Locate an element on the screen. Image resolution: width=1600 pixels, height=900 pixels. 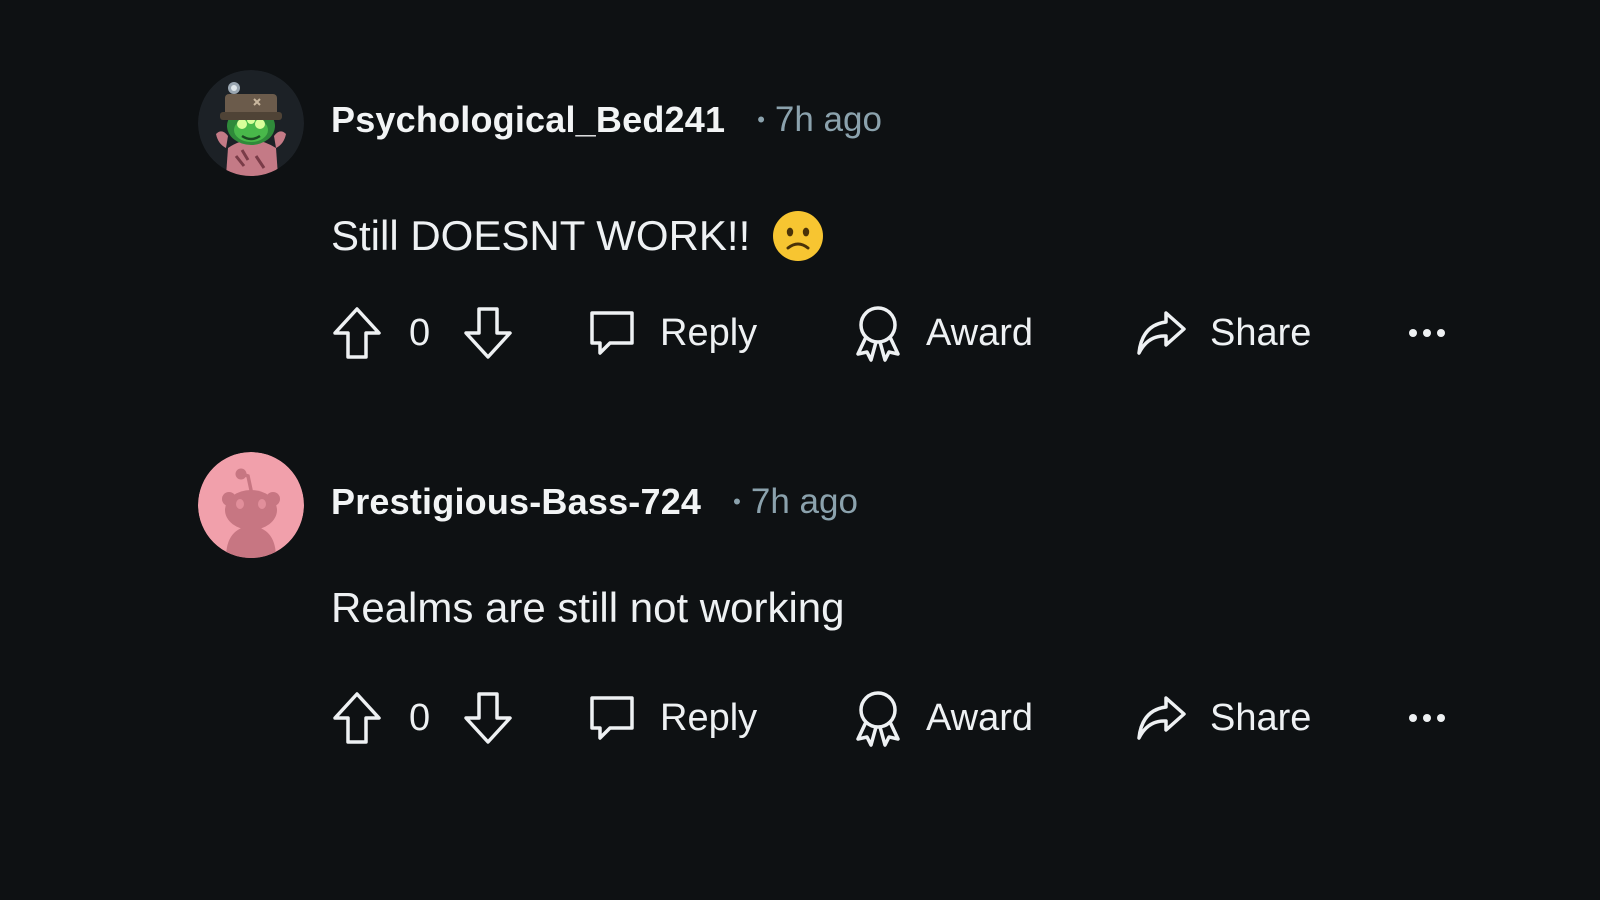
comment-meta: Psychological_Bed241 • 7h ago is located at coordinates (606, 120).